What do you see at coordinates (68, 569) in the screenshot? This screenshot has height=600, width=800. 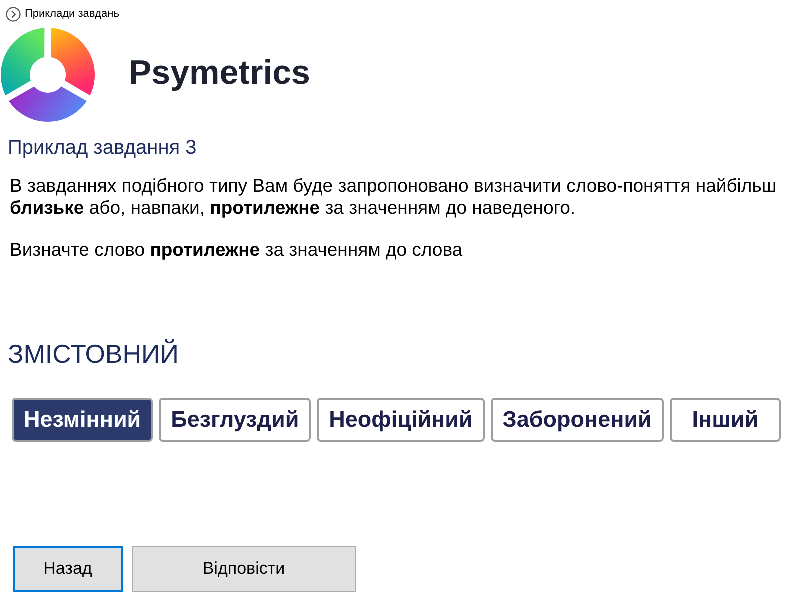 I see `back-button: Назад` at bounding box center [68, 569].